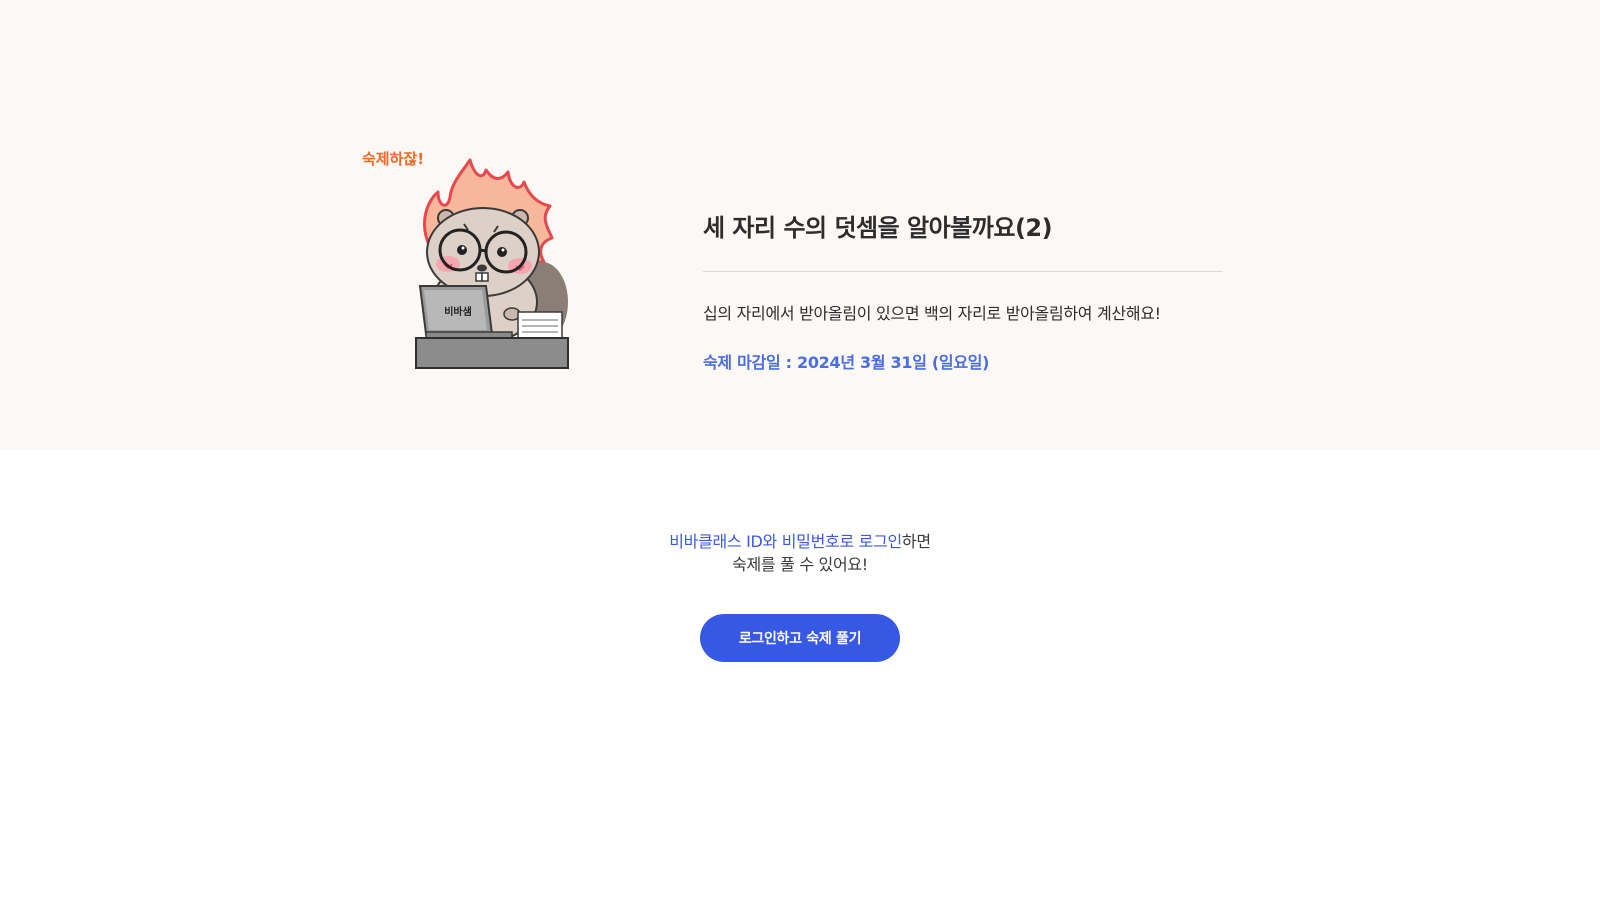 Image resolution: width=1600 pixels, height=900 pixels. I want to click on title-divider, so click(963, 271).